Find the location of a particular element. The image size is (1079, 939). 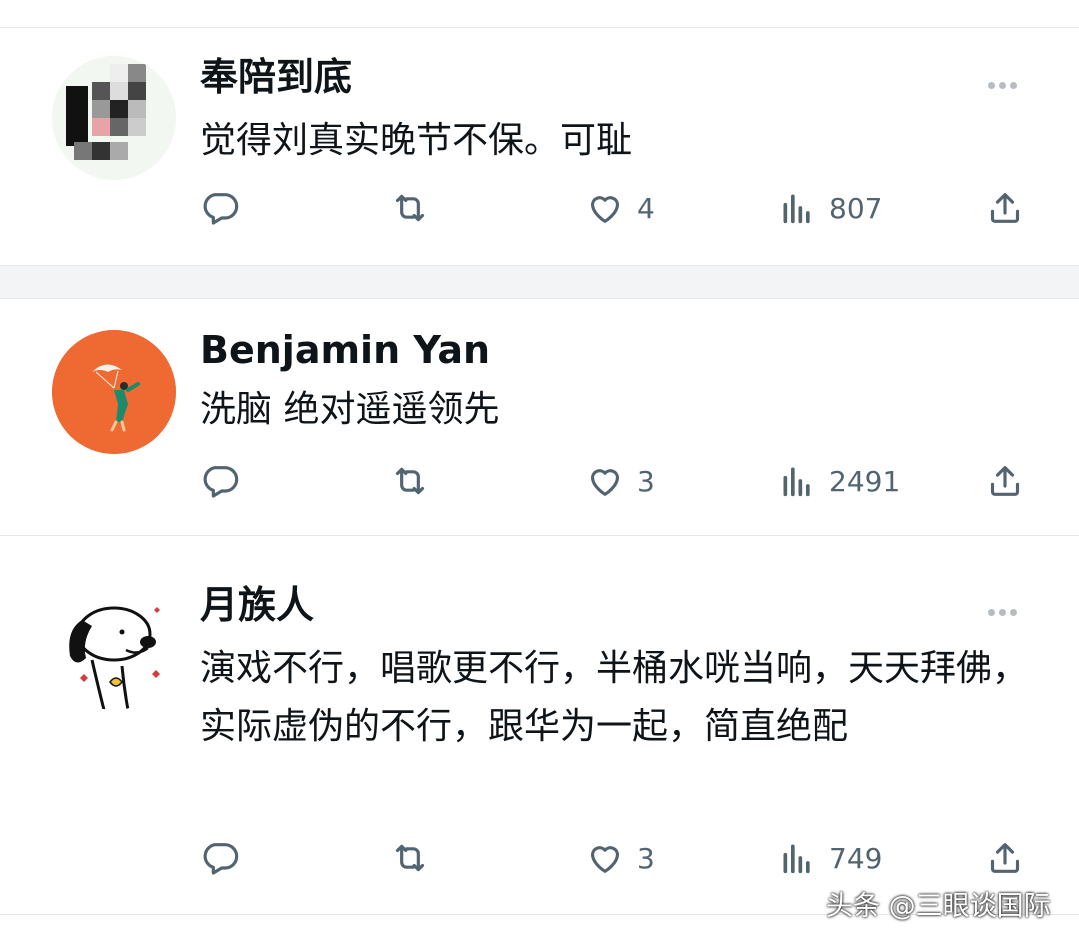

views-button: 807 is located at coordinates (829, 208).